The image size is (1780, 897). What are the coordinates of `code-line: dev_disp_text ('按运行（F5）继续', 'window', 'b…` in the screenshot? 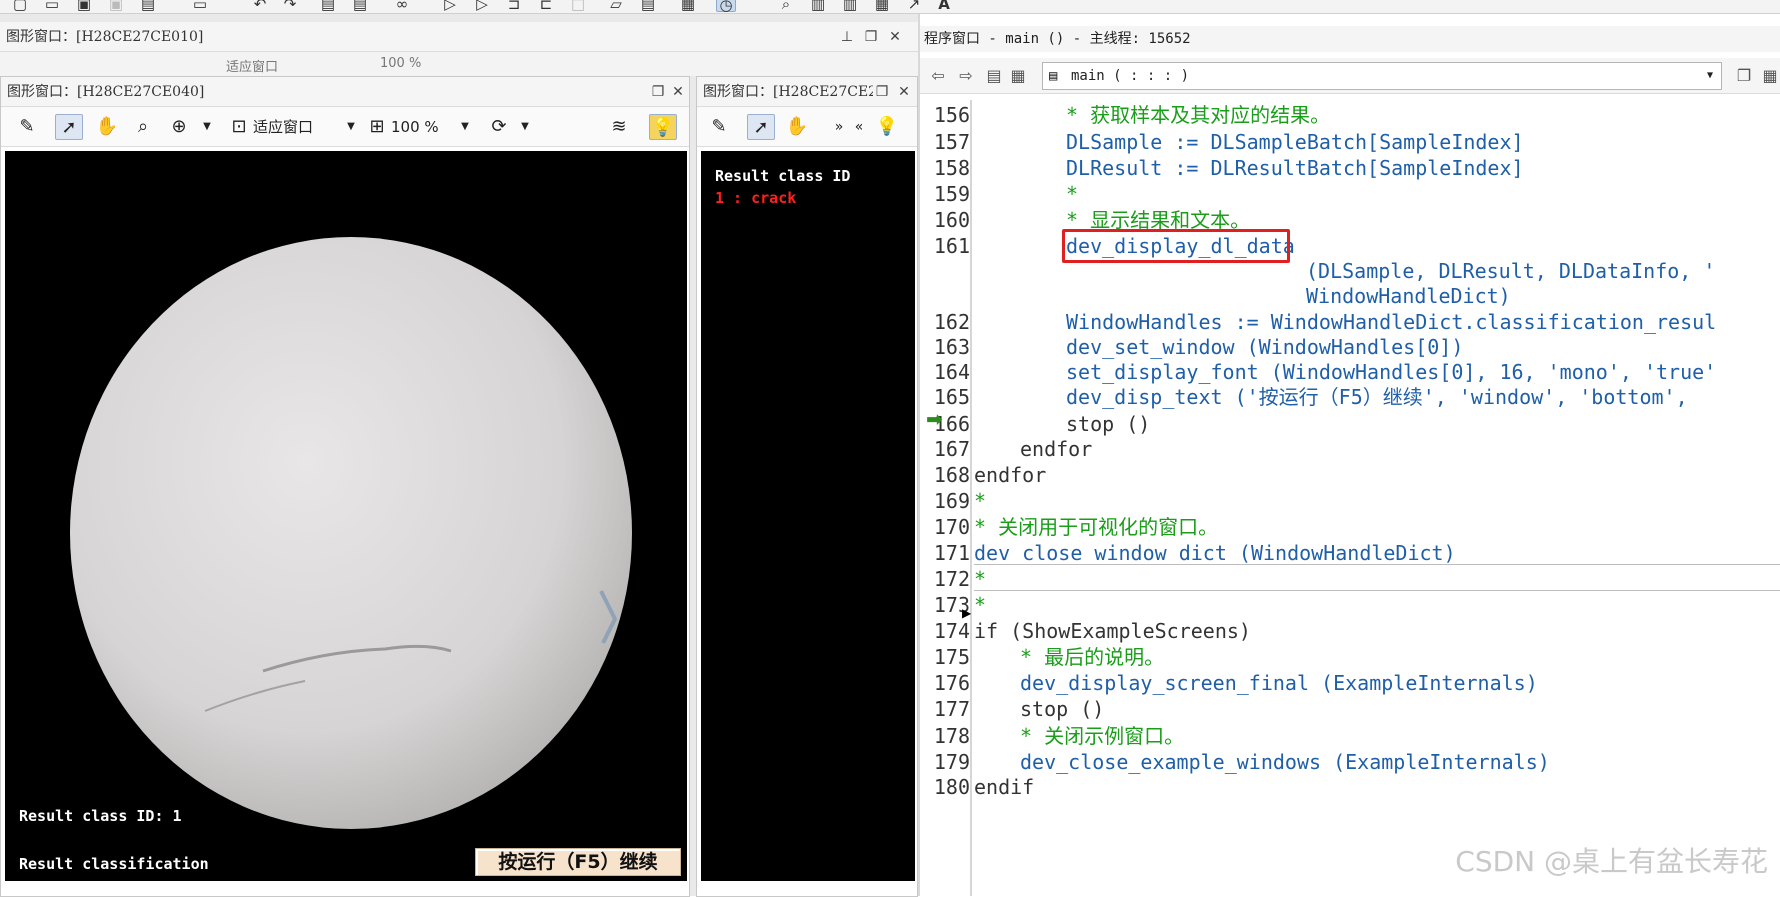 It's located at (1377, 397).